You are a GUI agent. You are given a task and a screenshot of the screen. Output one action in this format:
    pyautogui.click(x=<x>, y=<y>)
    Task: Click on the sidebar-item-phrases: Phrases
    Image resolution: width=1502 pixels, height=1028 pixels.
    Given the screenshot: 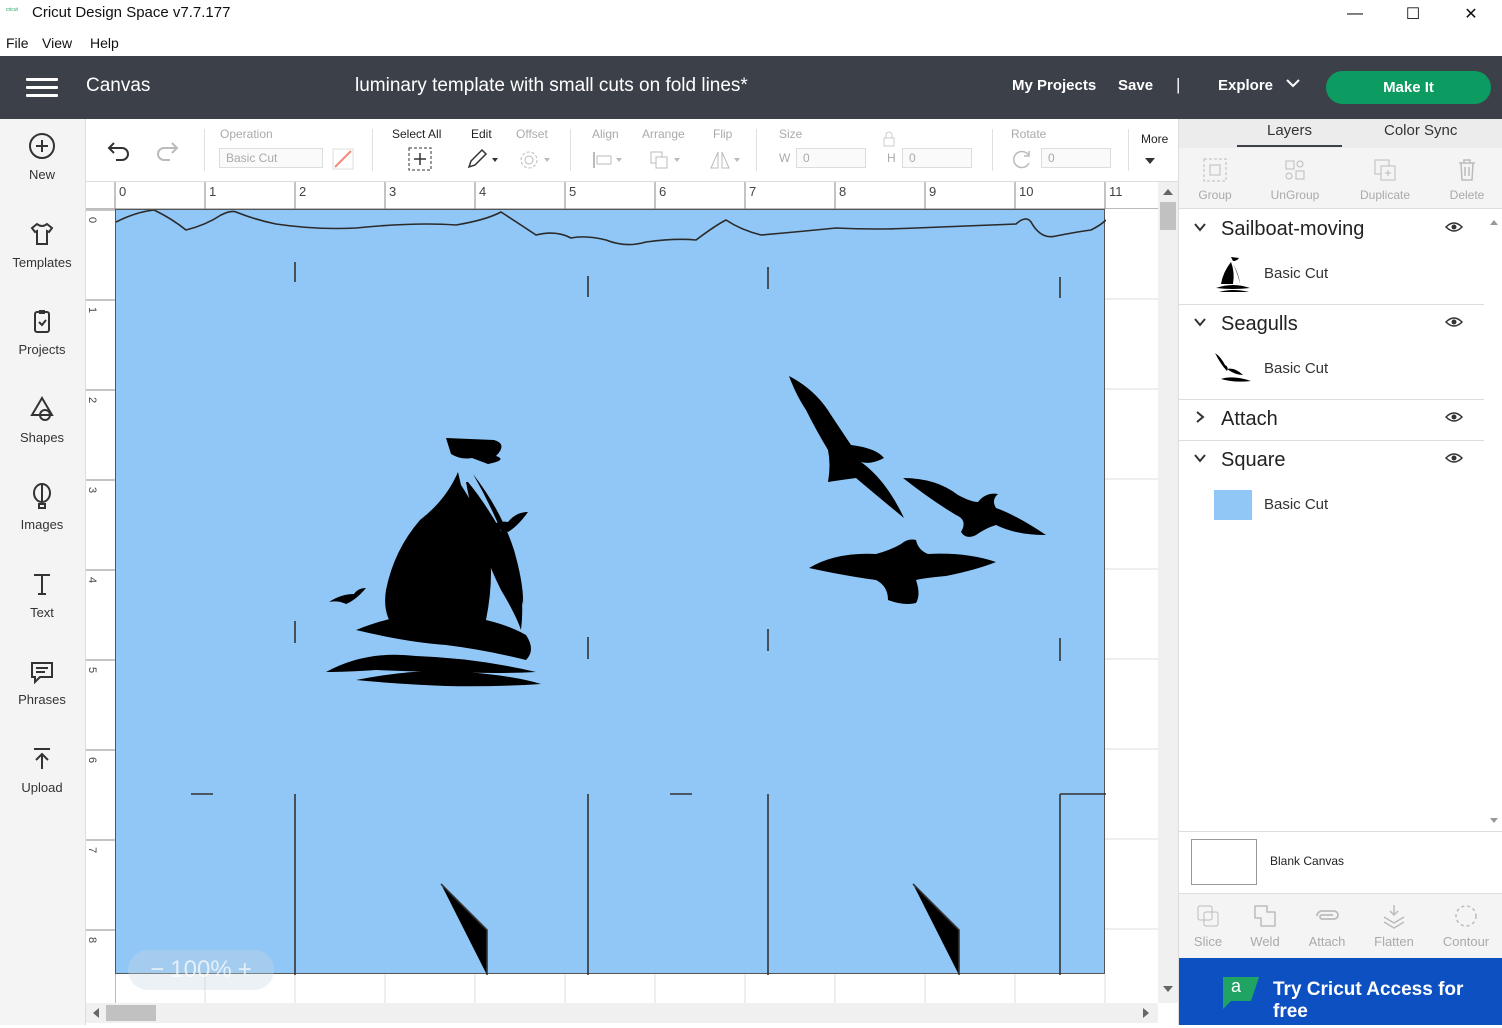 What is the action you would take?
    pyautogui.click(x=42, y=681)
    